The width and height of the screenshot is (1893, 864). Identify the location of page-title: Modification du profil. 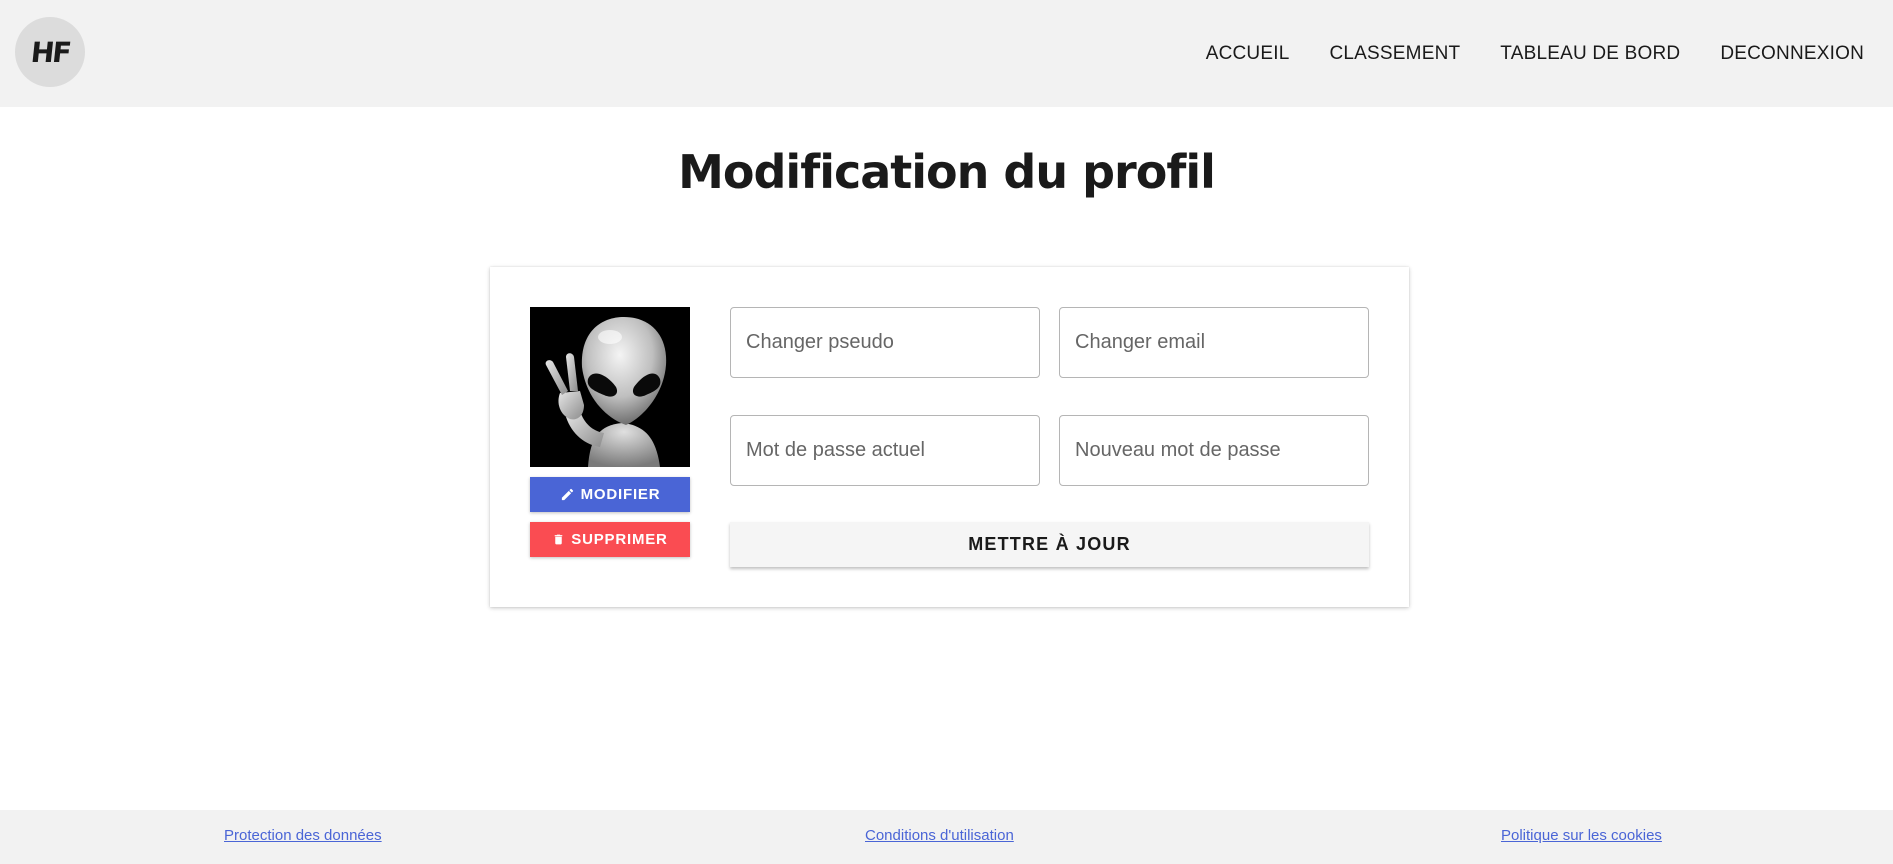
(947, 172).